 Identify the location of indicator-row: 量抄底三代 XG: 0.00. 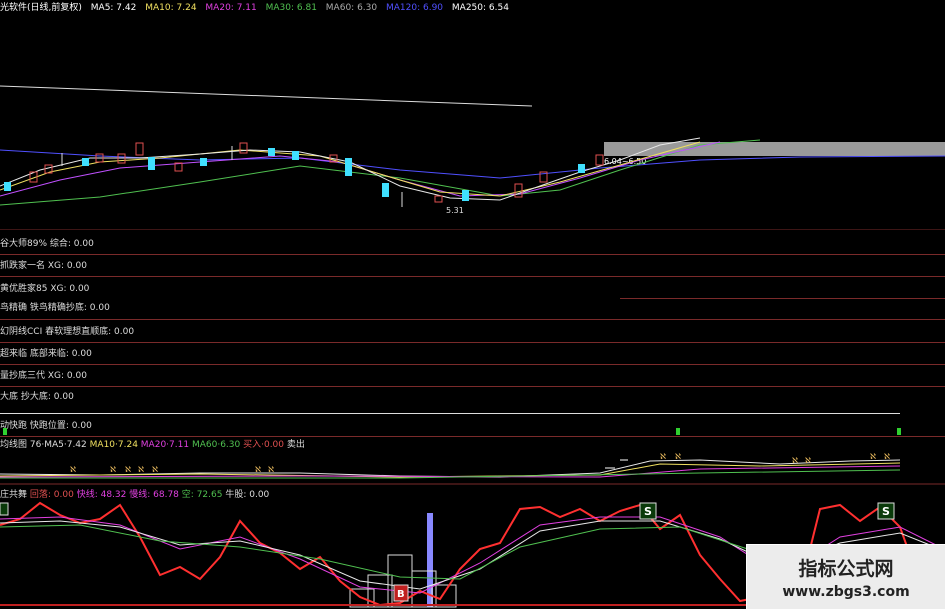
(43, 374).